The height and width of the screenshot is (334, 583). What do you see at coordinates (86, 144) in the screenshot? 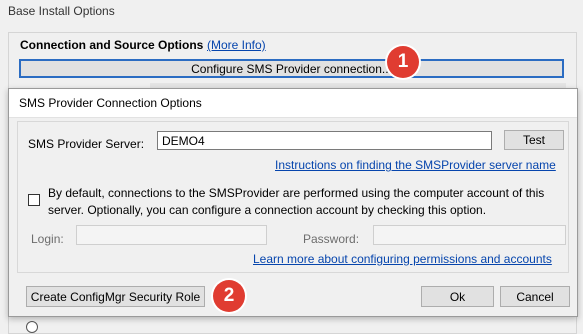
I see `server-label: SMS Provider Server:` at bounding box center [86, 144].